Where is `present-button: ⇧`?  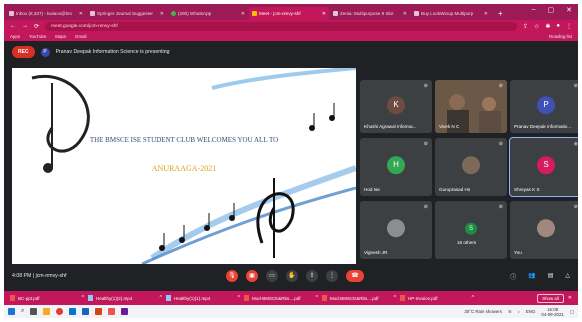 present-button: ⇧ is located at coordinates (312, 276).